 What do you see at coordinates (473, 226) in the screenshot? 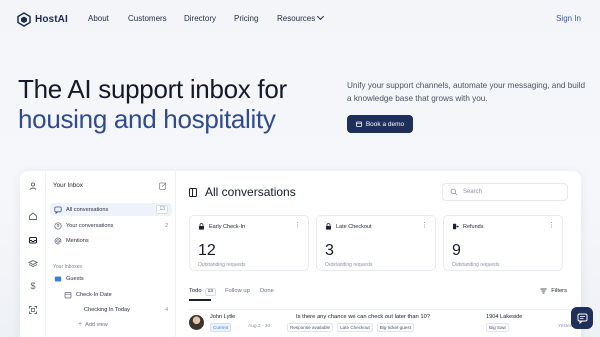
I see `stat-card-label: Refunds` at bounding box center [473, 226].